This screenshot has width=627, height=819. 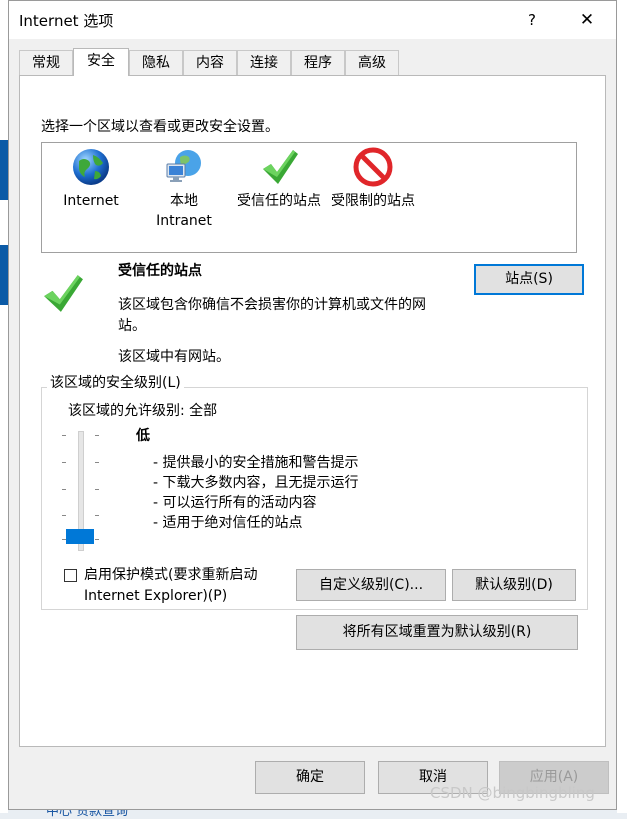 What do you see at coordinates (156, 62) in the screenshot?
I see `tab-privacy: 隐私` at bounding box center [156, 62].